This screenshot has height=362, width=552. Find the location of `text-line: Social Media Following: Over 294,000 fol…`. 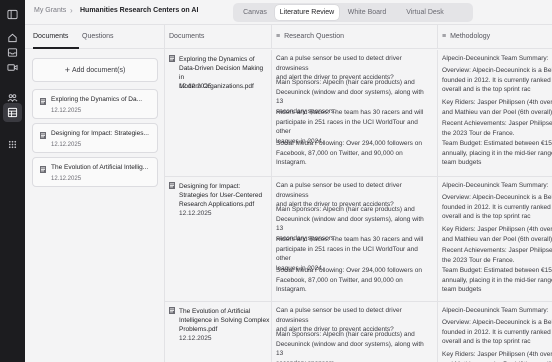

text-line: Social Media Following: Over 294,000 fol… is located at coordinates (349, 143).